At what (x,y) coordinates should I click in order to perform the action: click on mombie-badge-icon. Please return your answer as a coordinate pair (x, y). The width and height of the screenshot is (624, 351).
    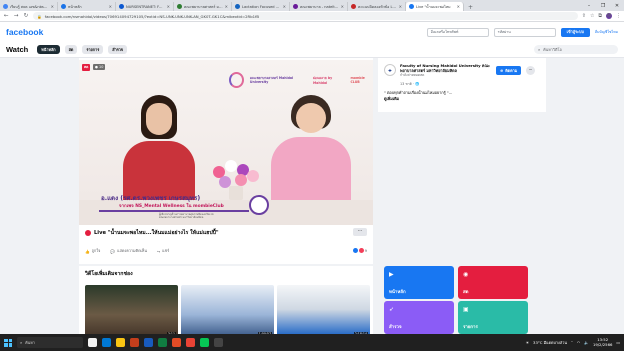
    Looking at the image, I should click on (259, 205).